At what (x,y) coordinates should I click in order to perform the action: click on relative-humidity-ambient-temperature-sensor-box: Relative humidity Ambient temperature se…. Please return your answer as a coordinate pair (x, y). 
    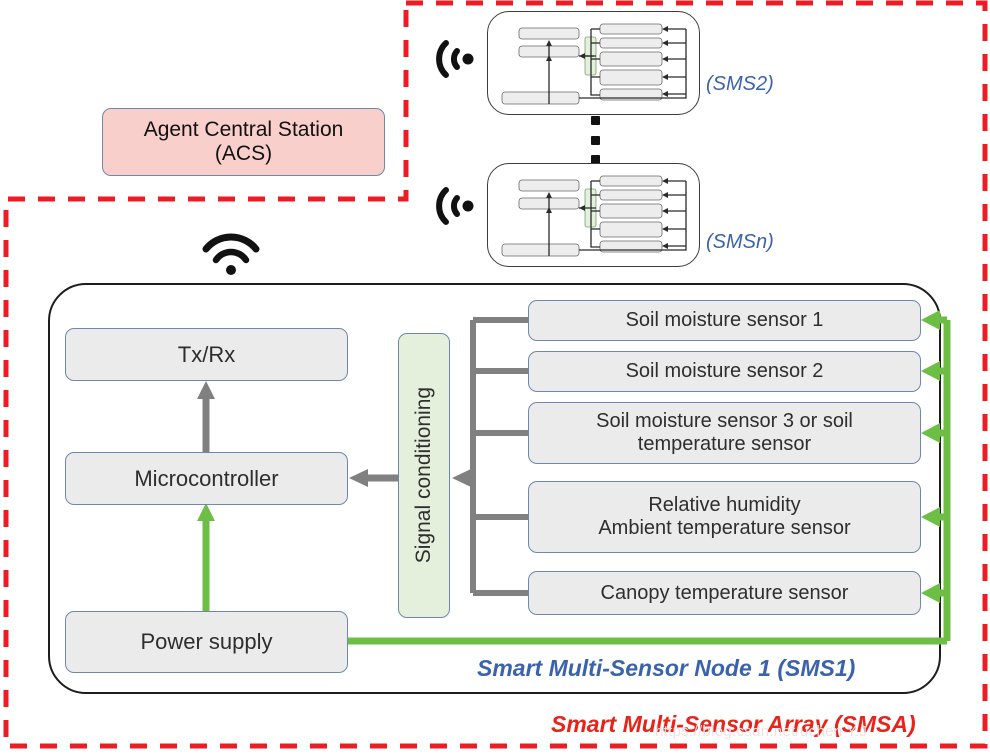
    Looking at the image, I should click on (724, 517).